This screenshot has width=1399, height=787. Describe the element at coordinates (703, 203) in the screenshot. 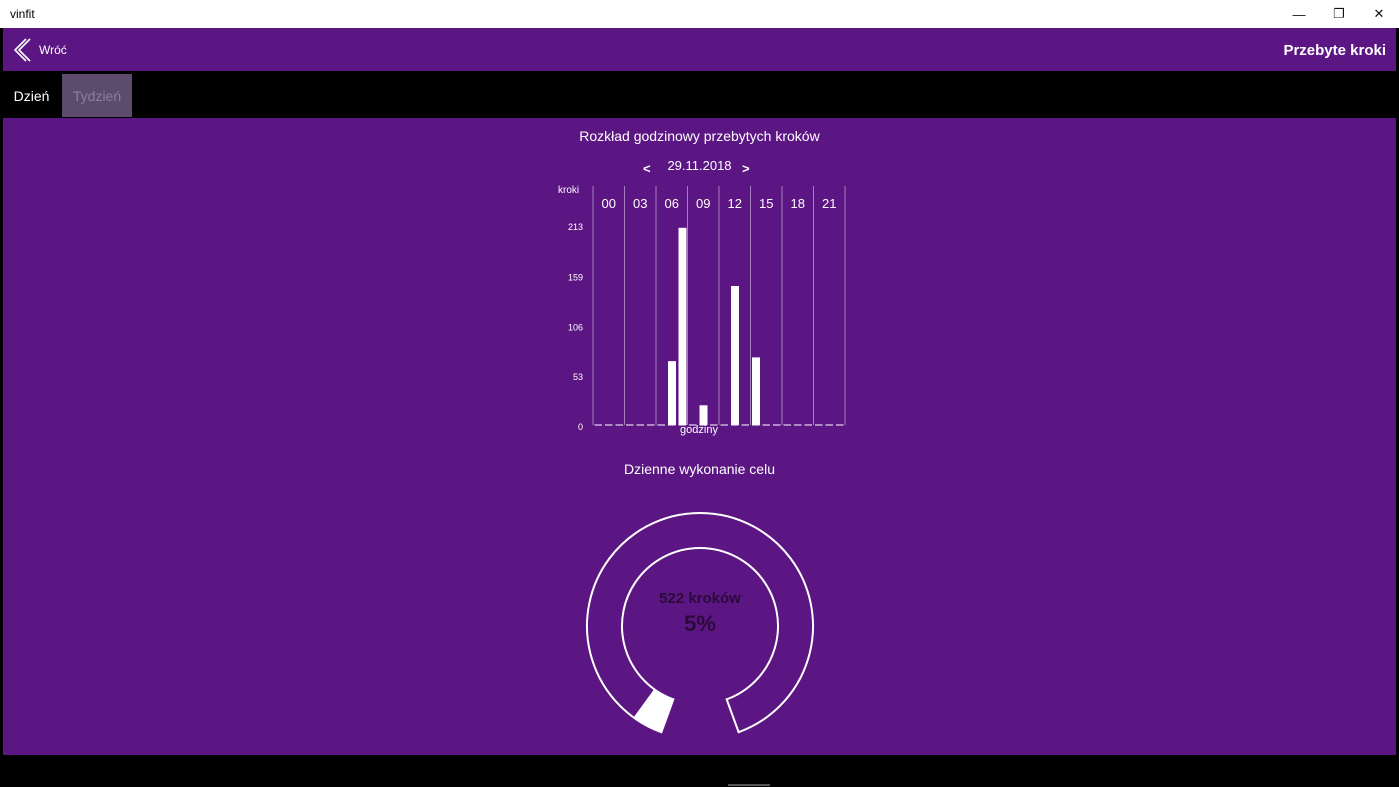

I see `column-label: 09` at that location.